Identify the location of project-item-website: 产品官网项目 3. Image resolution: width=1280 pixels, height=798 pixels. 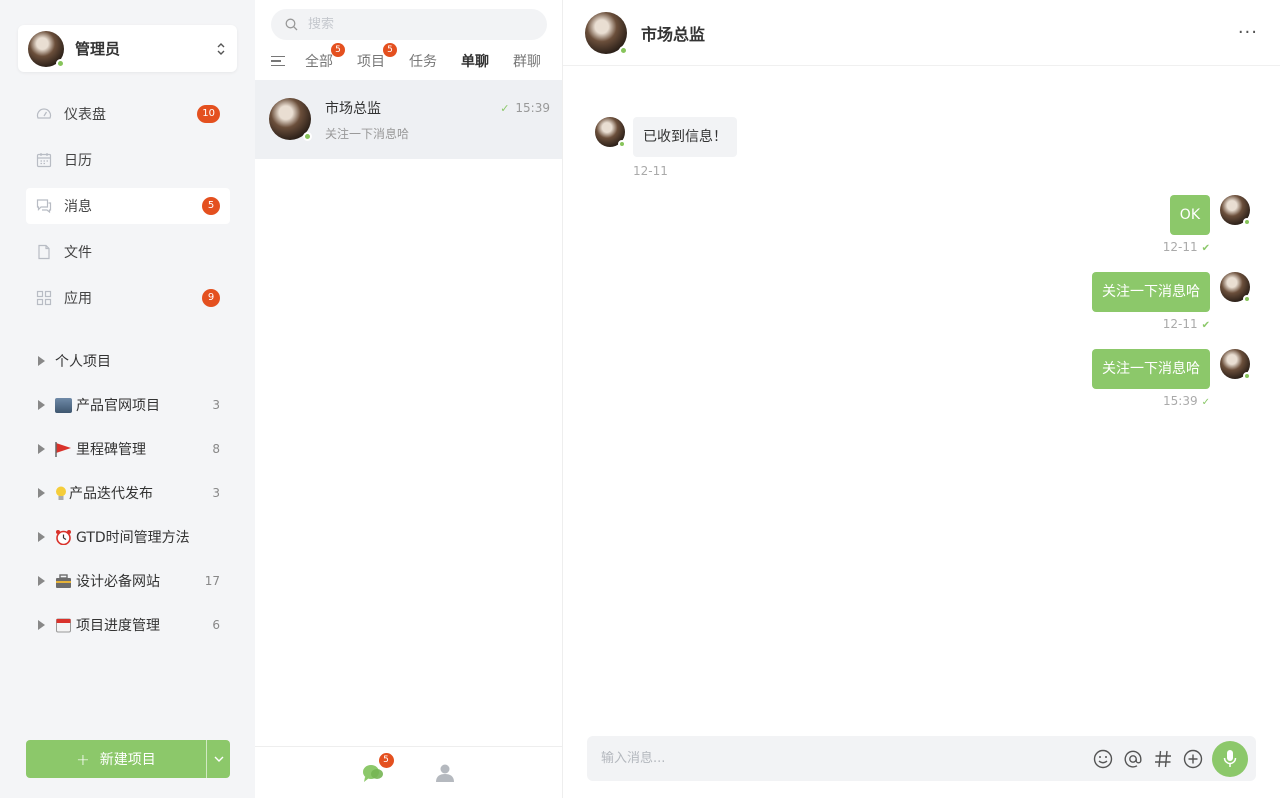
(128, 405).